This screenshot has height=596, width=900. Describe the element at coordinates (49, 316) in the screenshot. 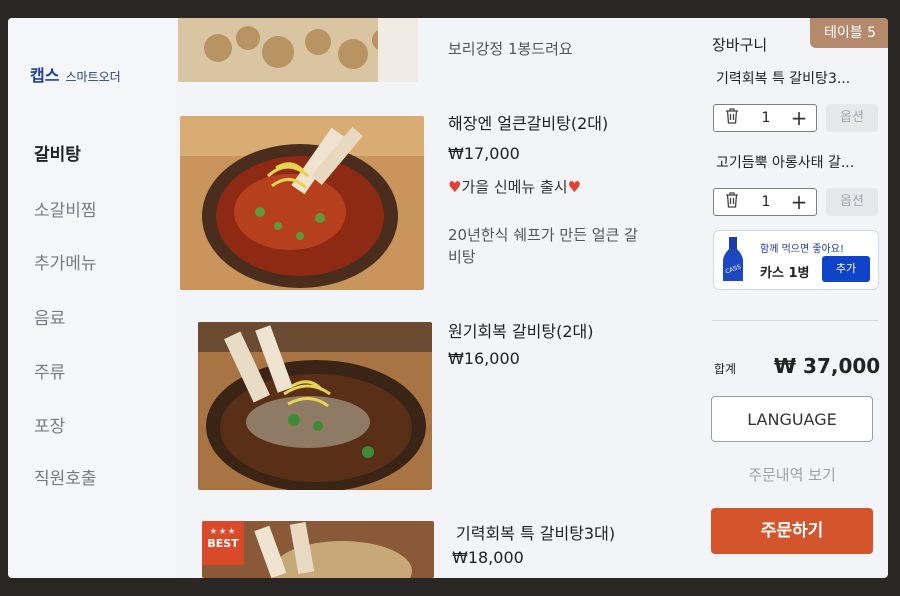

I see `category-drinks: 음료` at that location.